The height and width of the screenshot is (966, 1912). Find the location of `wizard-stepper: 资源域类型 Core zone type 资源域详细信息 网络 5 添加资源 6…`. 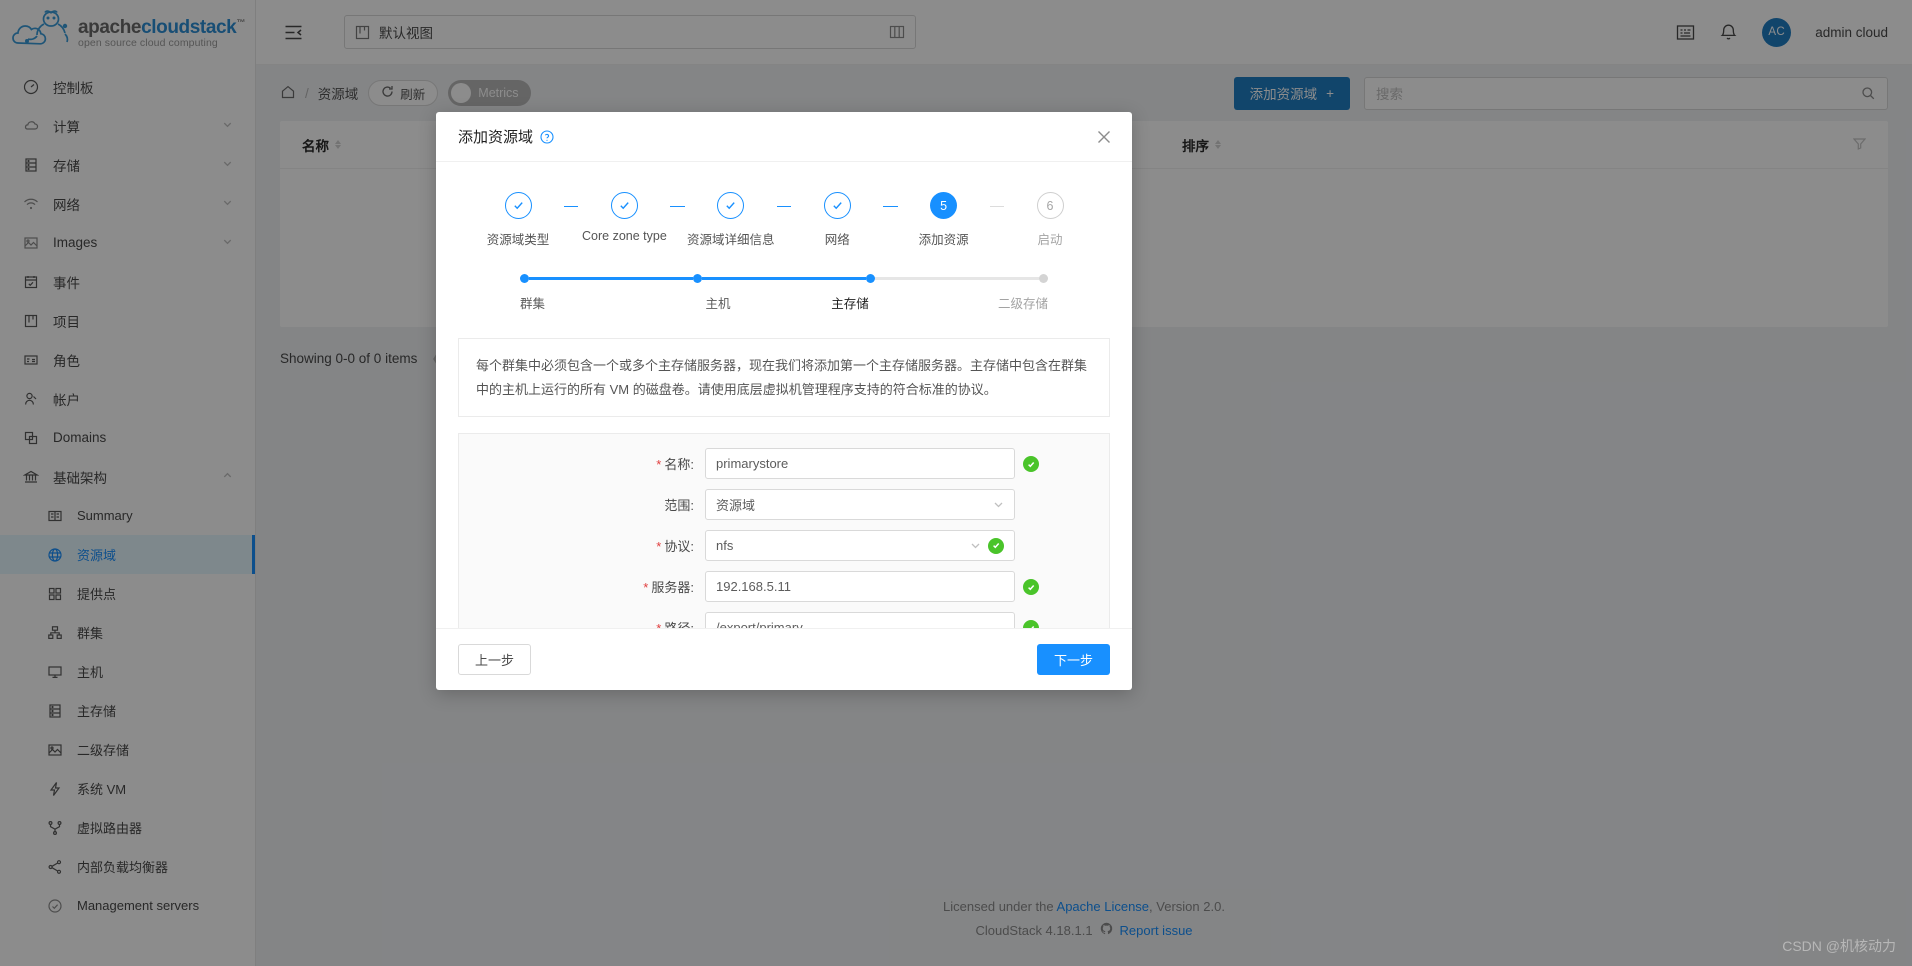

wizard-stepper: 资源域类型 Core zone type 资源域详细信息 网络 5 添加资源 6… is located at coordinates (784, 216).